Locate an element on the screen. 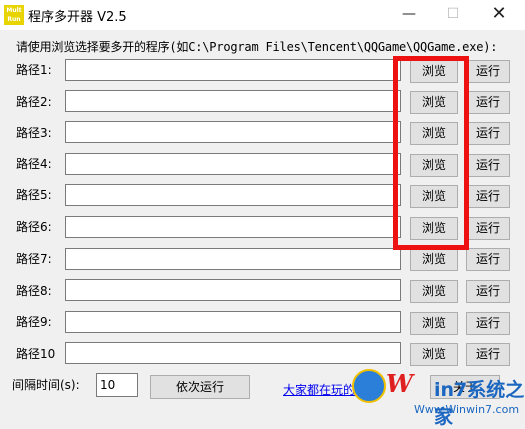 This screenshot has height=429, width=525. path-label-9: 路径9: is located at coordinates (34, 322).